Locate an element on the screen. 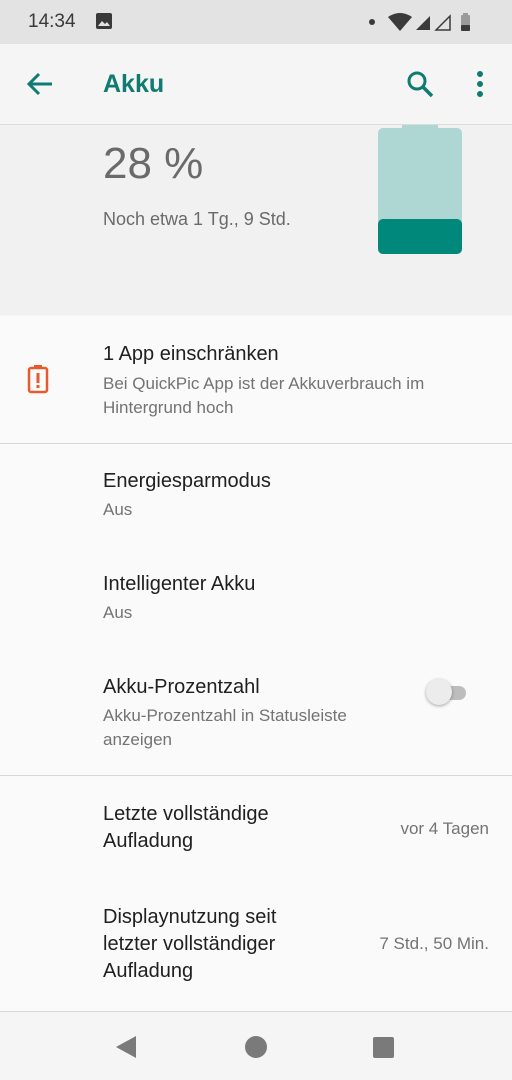  back-triangle-icon is located at coordinates (126, 1047).